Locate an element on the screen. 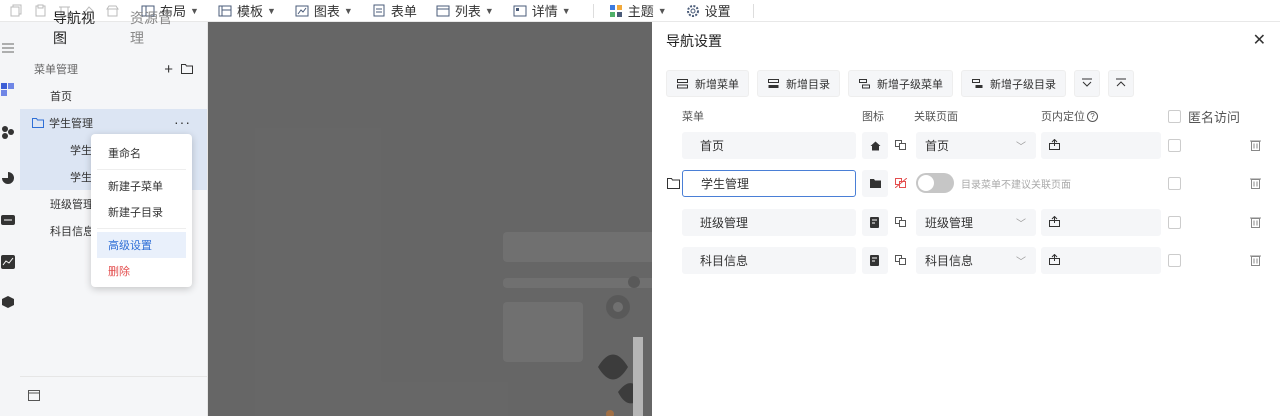 The image size is (1280, 416). left-icon-rail is located at coordinates (10, 219).